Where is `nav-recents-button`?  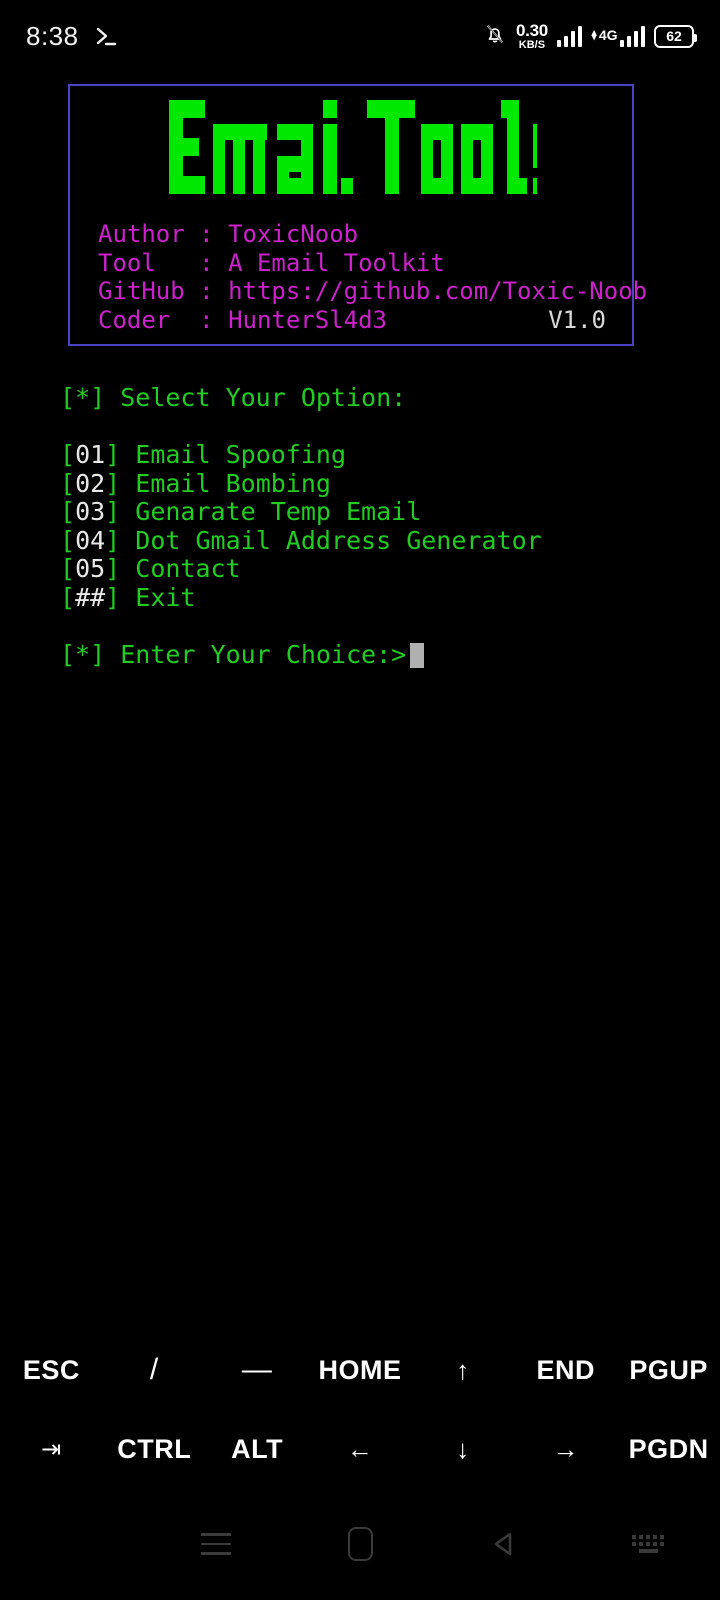
nav-recents-button is located at coordinates (216, 1544).